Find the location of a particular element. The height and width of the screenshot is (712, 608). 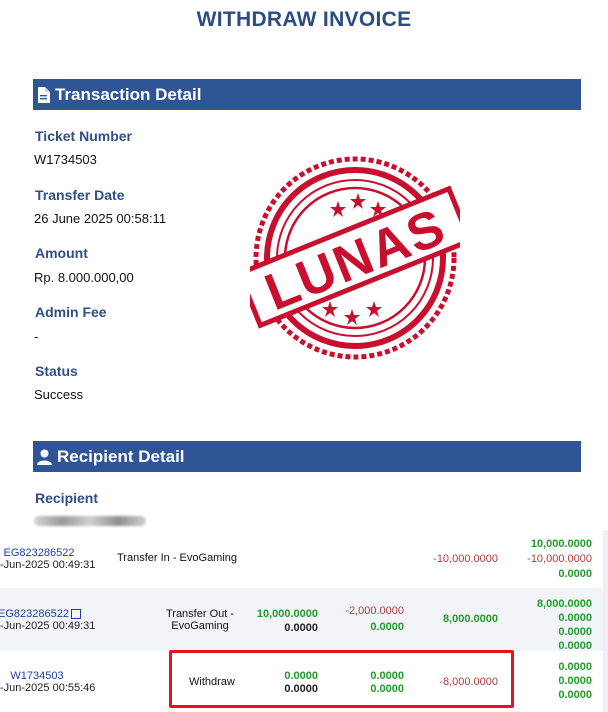

ticket-number-label: Ticket Number is located at coordinates (83, 136).